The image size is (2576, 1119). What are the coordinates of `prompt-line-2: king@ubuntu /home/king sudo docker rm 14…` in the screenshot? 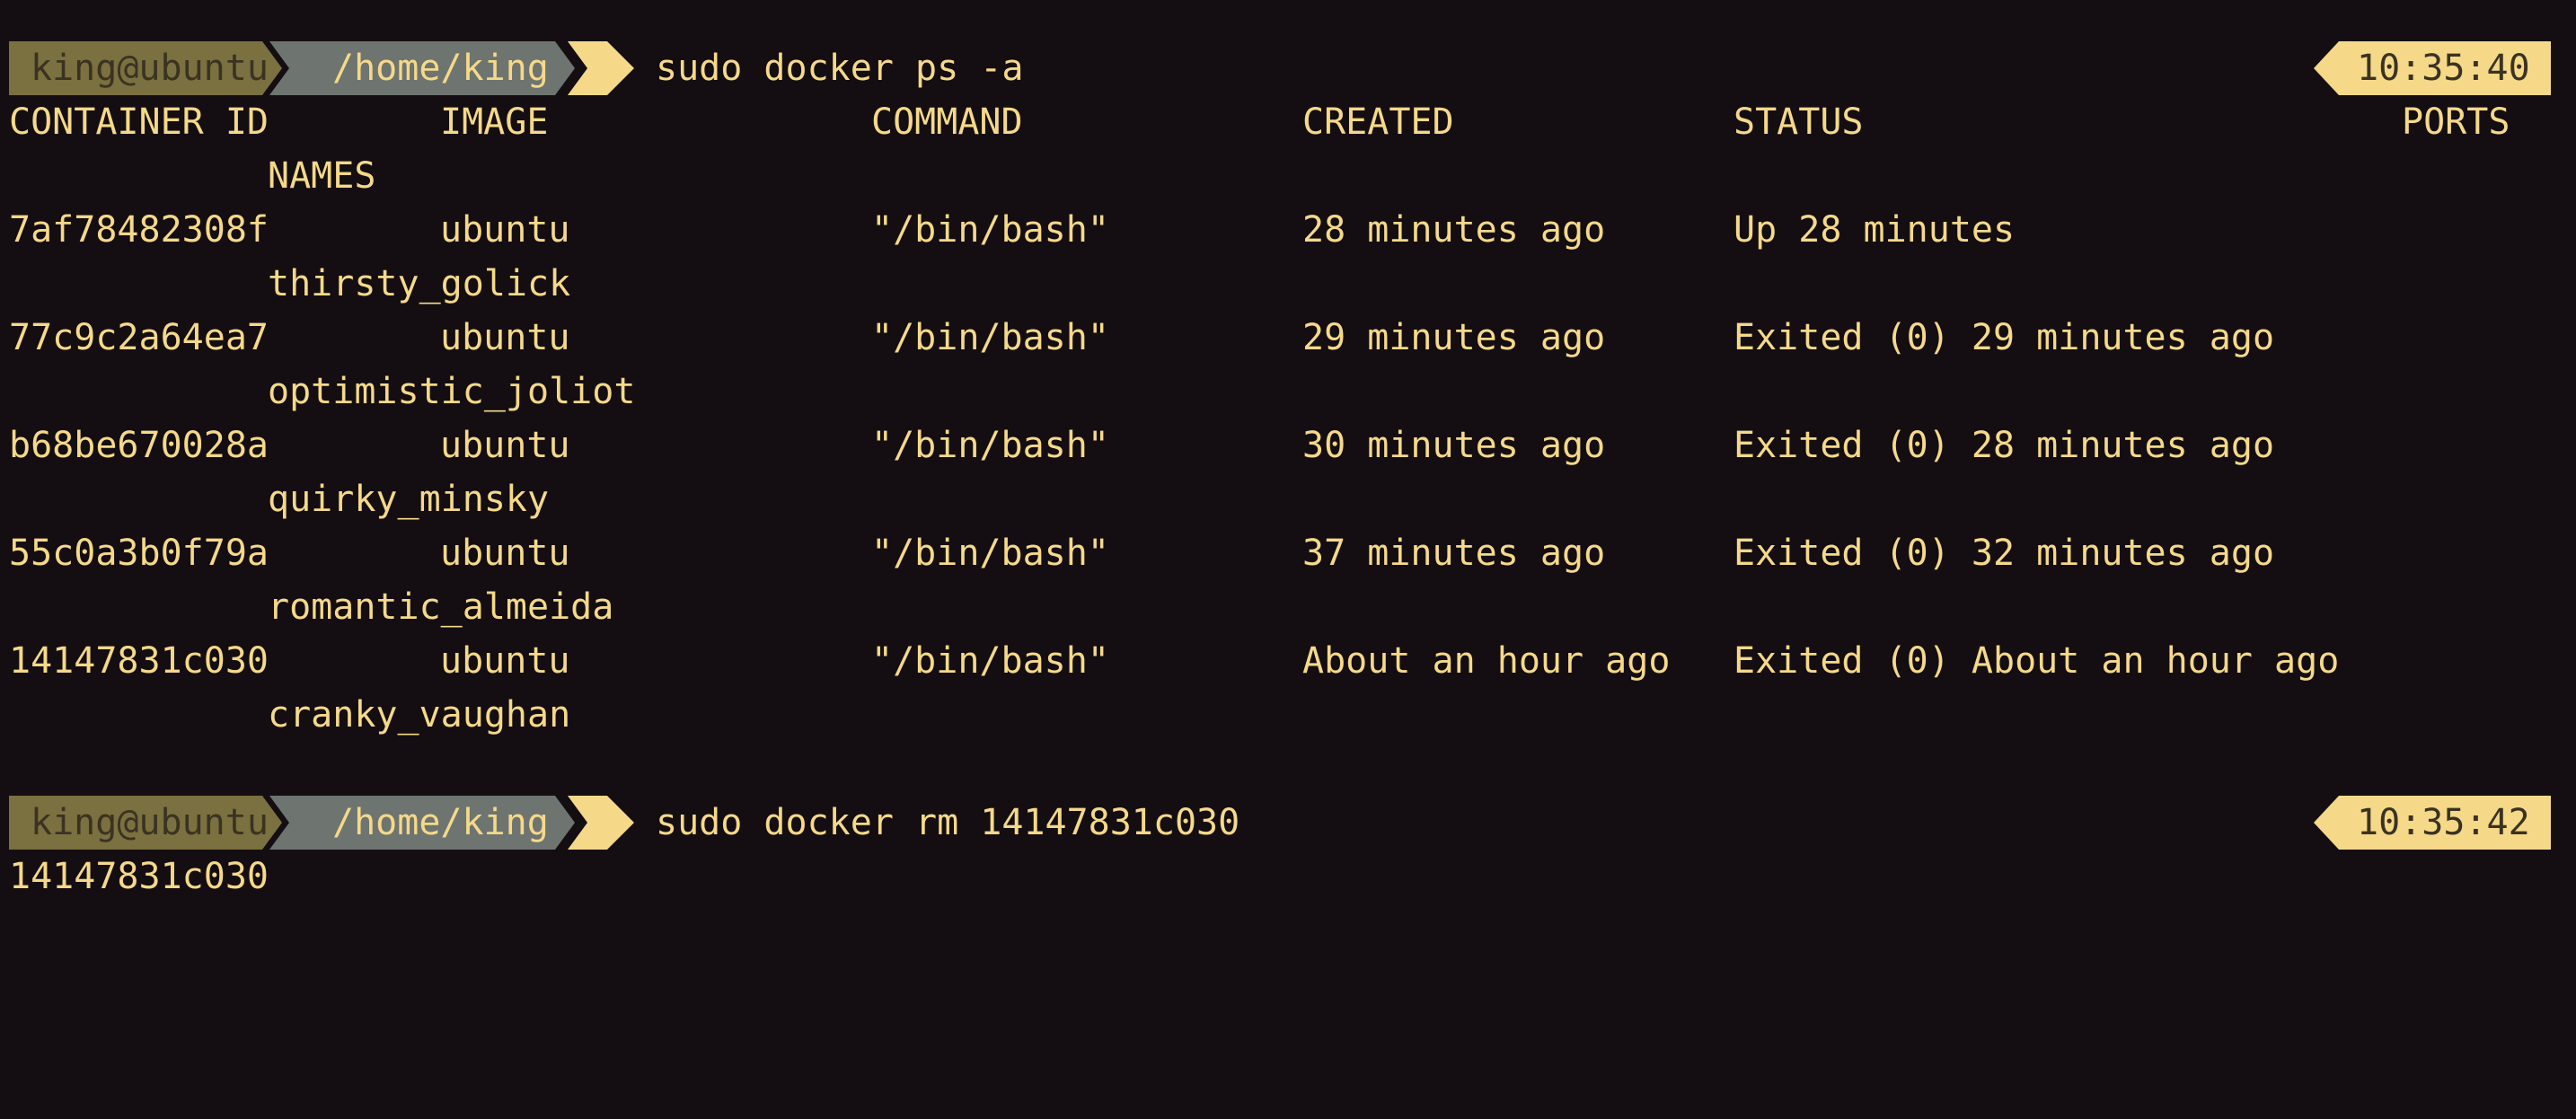 It's located at (1288, 823).